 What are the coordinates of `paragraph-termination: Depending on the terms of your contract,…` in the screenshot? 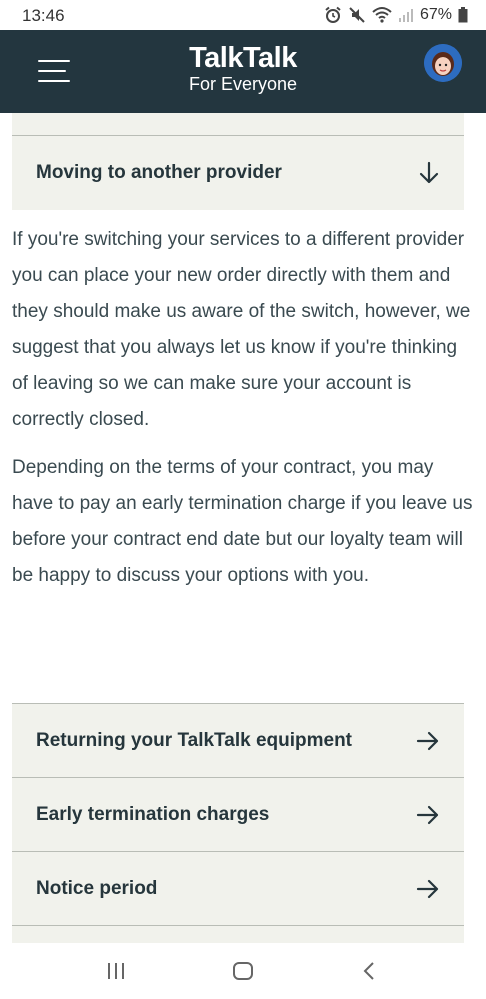 It's located at (242, 521).